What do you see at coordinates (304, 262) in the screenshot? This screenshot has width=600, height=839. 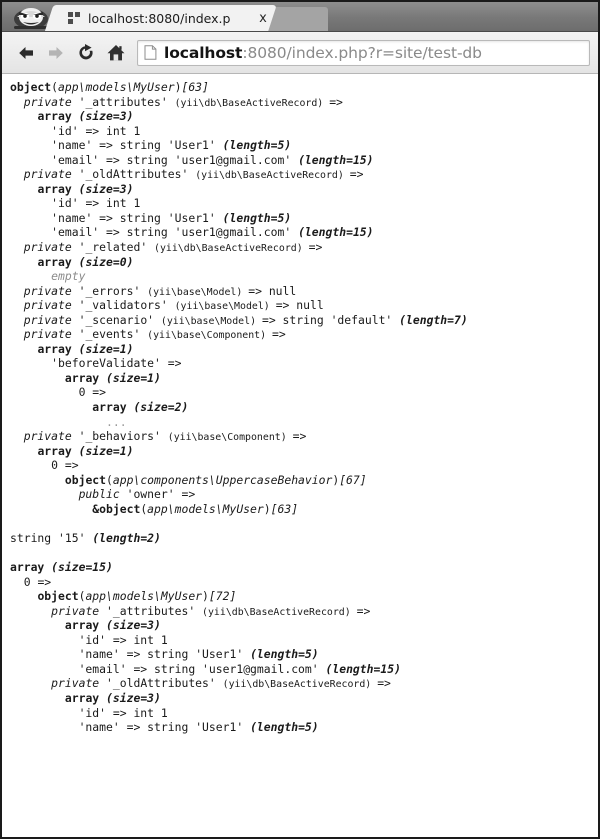 I see `dump-line: array (size=0)` at bounding box center [304, 262].